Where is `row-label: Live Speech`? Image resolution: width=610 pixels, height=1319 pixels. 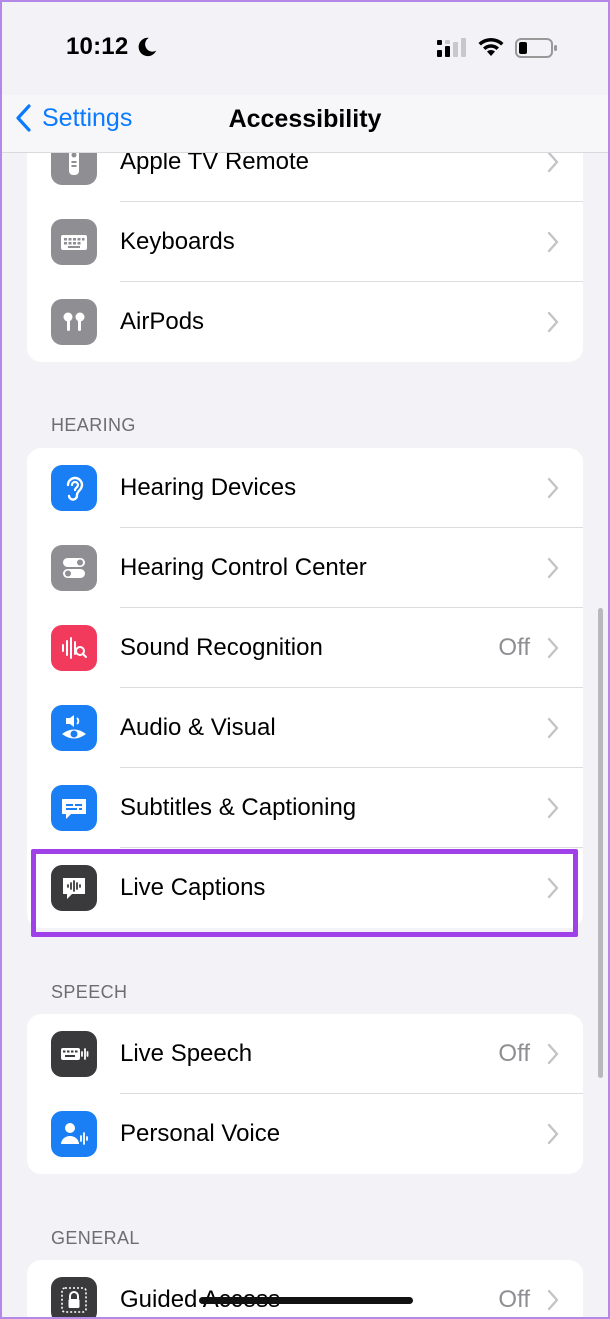
row-label: Live Speech is located at coordinates (186, 1053).